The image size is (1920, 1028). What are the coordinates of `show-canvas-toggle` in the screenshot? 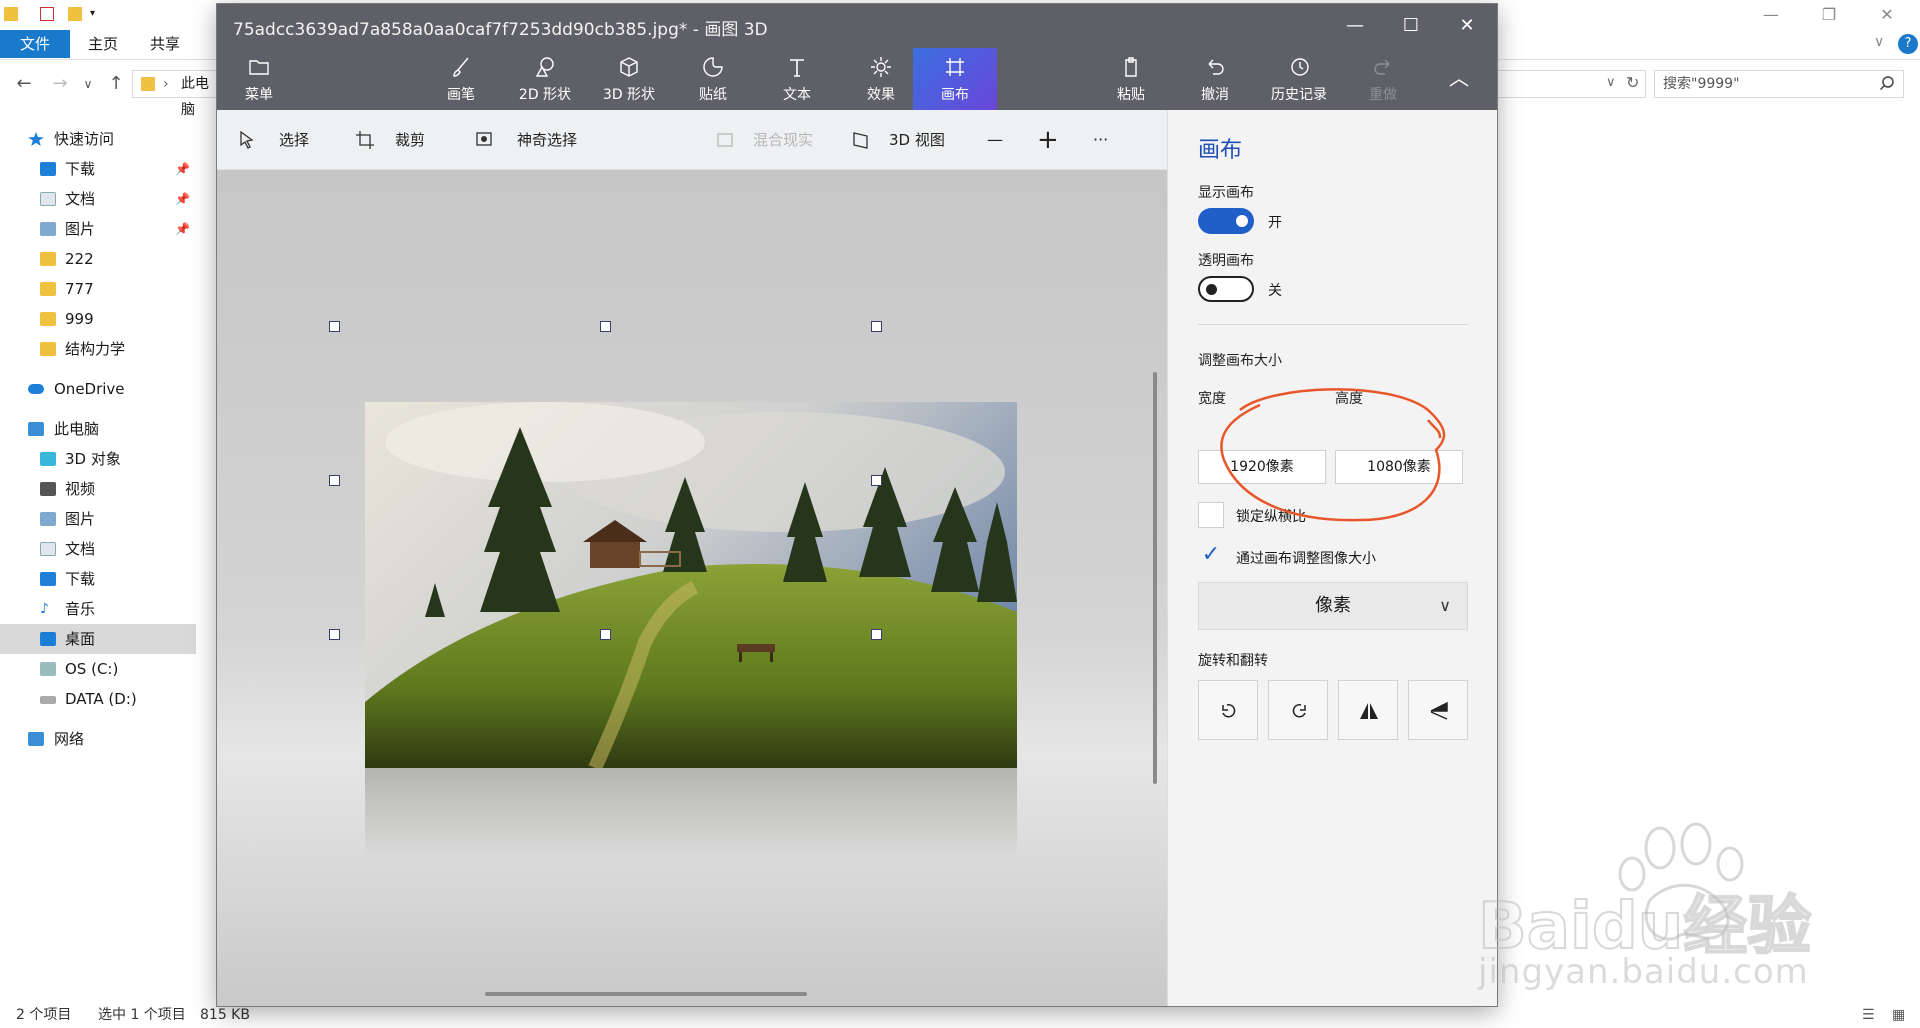 It's located at (1226, 221).